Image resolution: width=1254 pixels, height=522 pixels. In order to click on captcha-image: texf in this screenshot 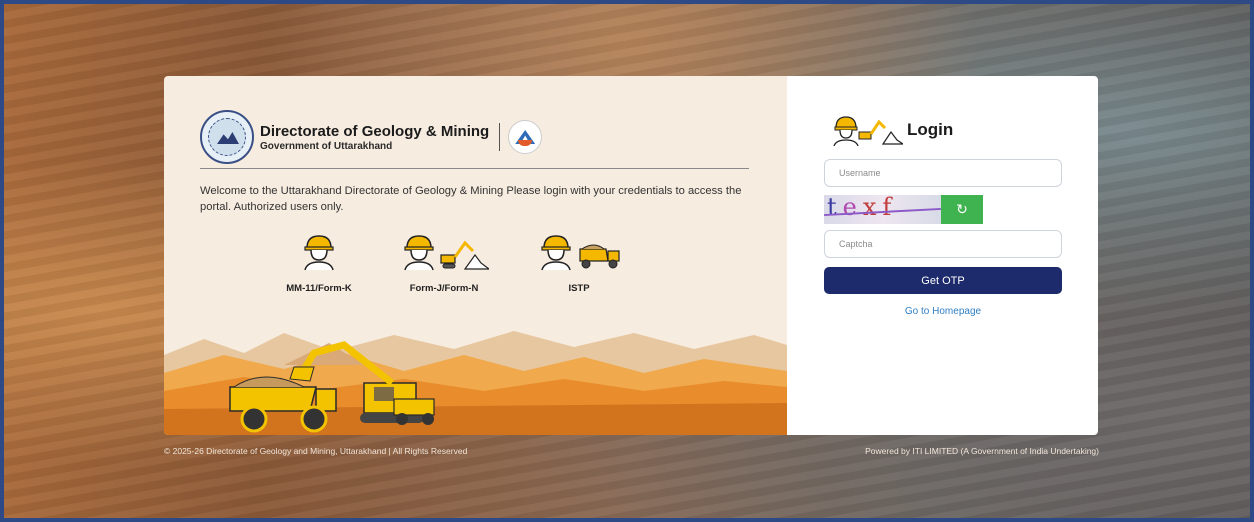, I will do `click(882, 209)`.